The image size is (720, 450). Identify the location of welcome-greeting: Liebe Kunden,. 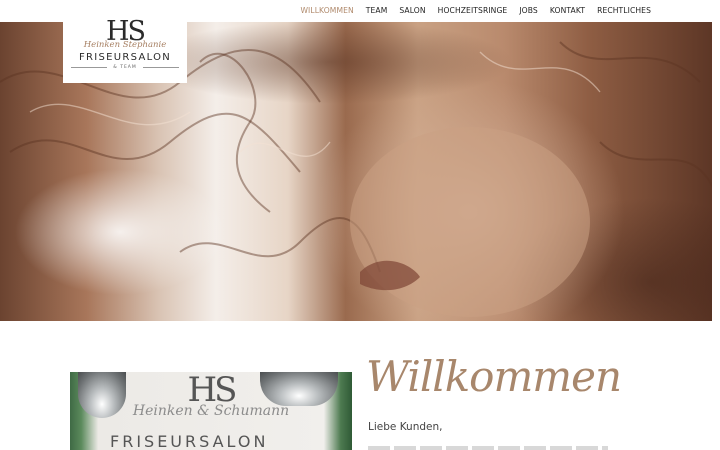
(405, 427).